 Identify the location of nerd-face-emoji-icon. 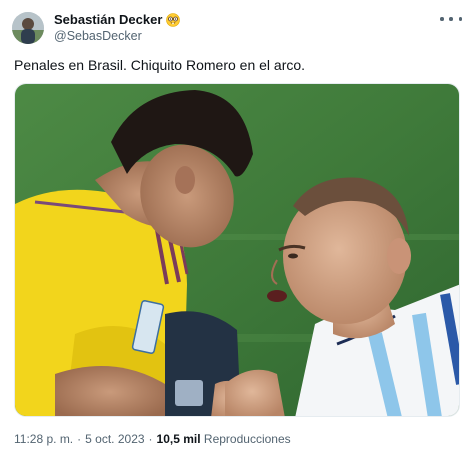
(173, 20).